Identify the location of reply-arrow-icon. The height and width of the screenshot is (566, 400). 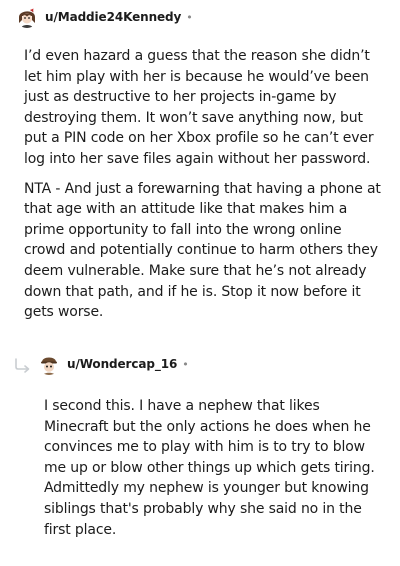
(22, 365).